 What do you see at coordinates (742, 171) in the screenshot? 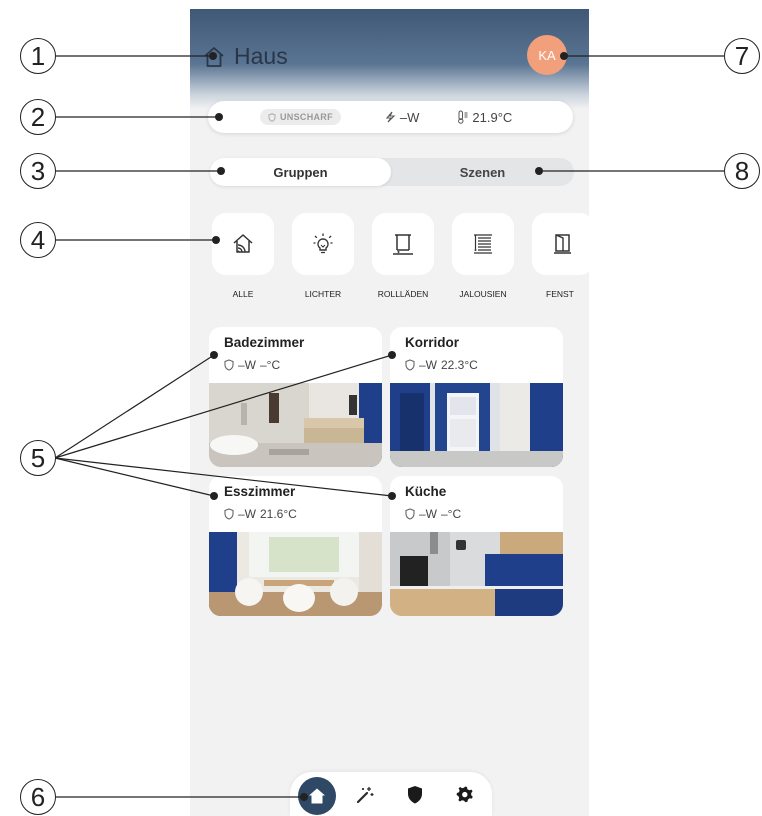
I see `callout-8: 8` at bounding box center [742, 171].